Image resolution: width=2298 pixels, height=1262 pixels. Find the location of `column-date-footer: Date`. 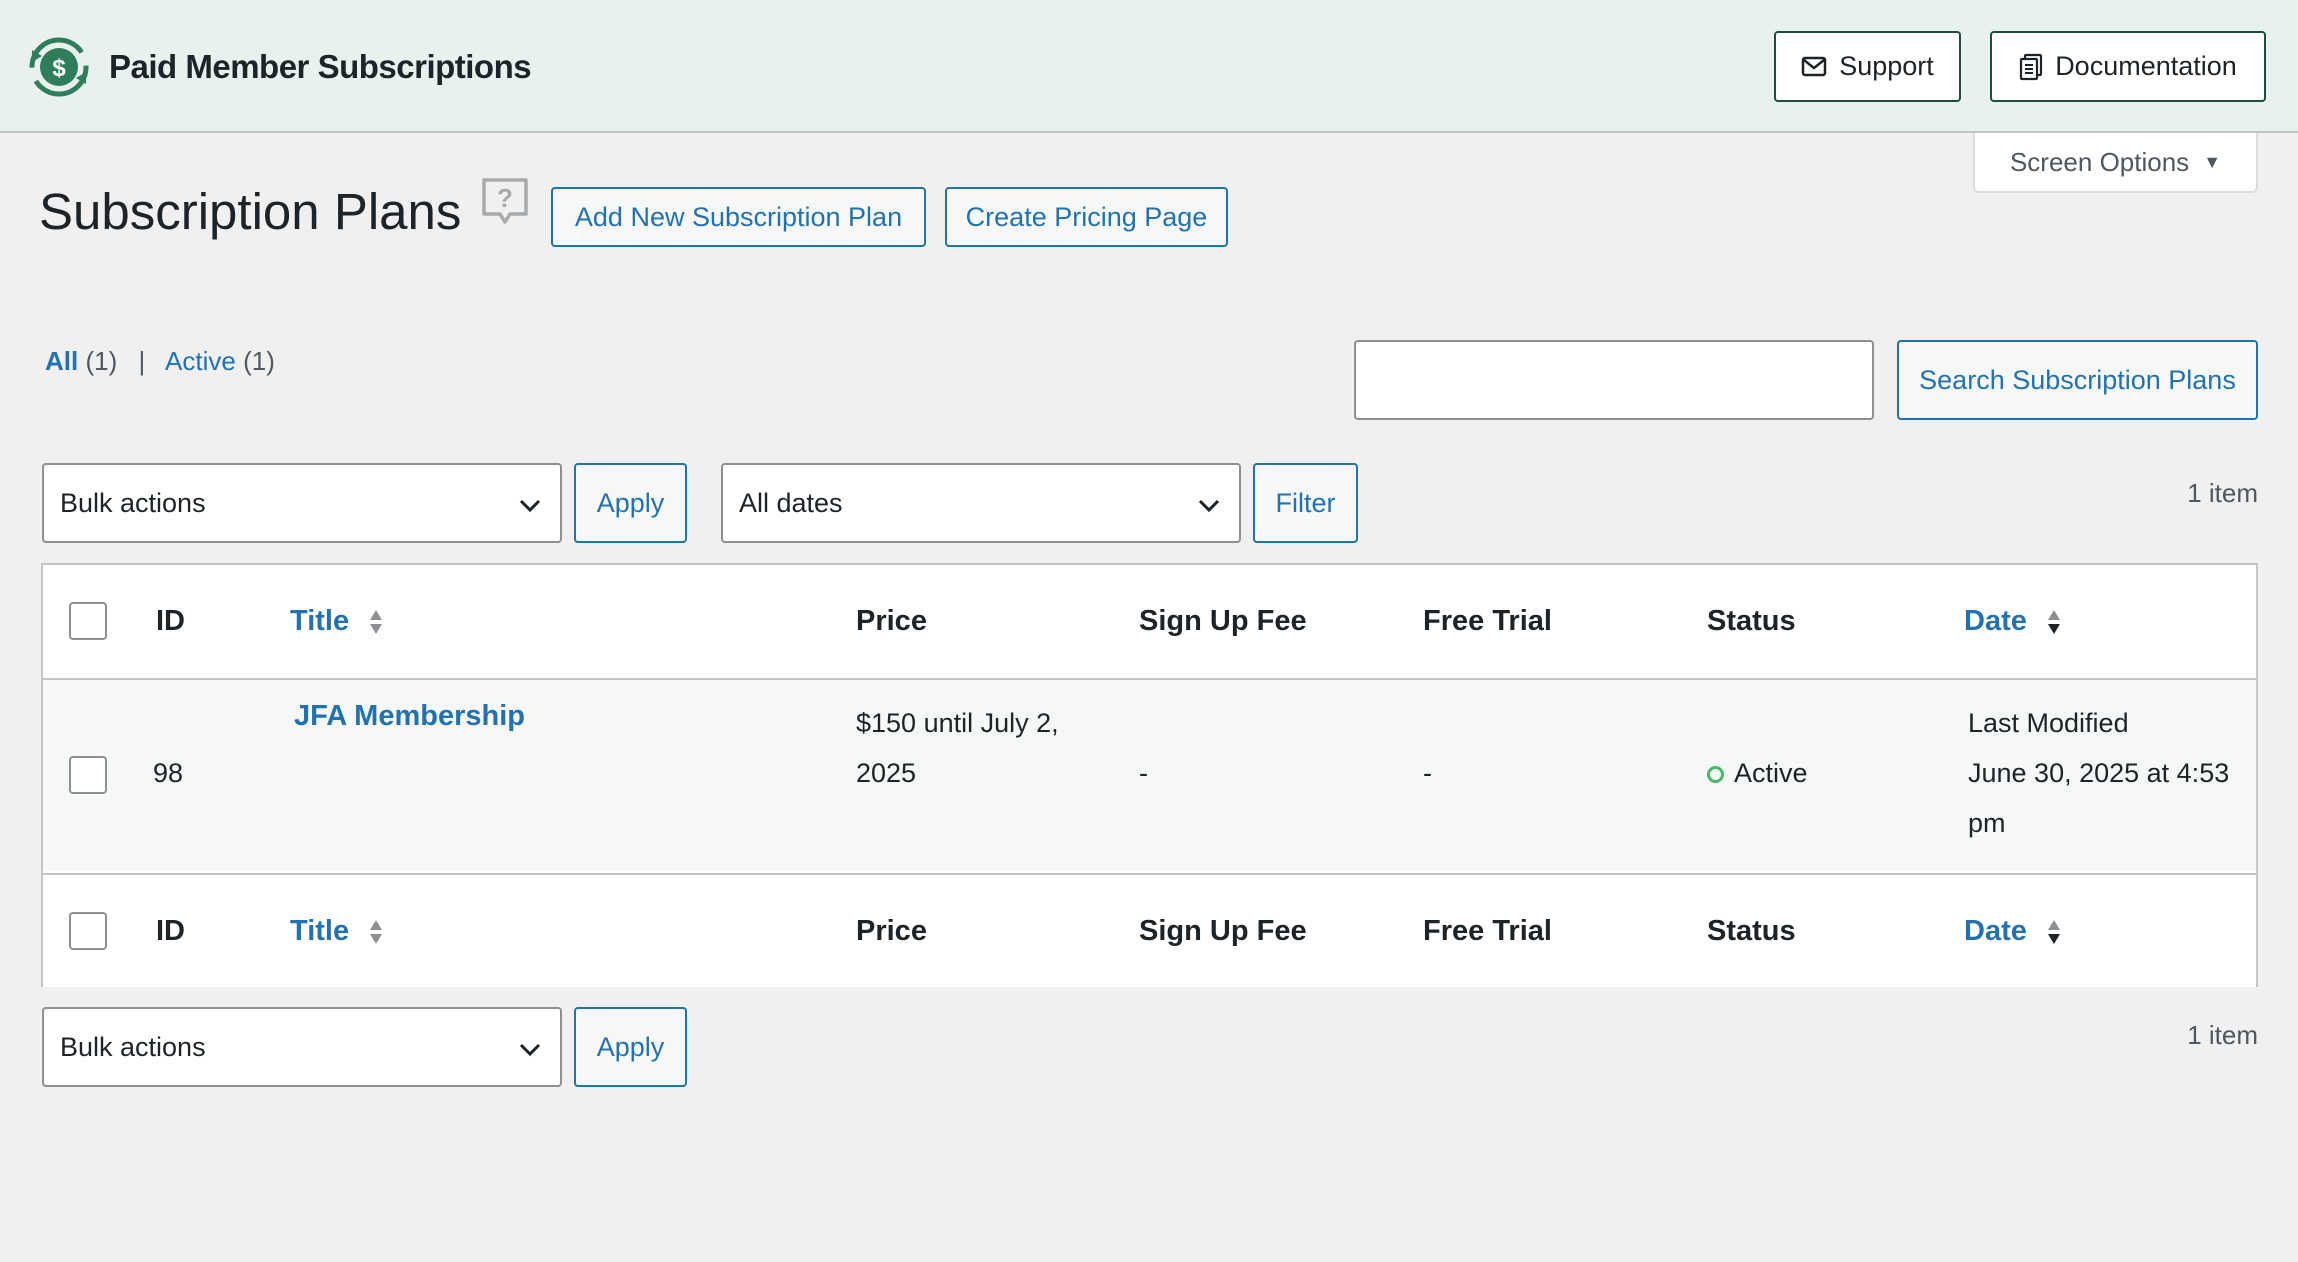

column-date-footer: Date is located at coordinates (2012, 931).